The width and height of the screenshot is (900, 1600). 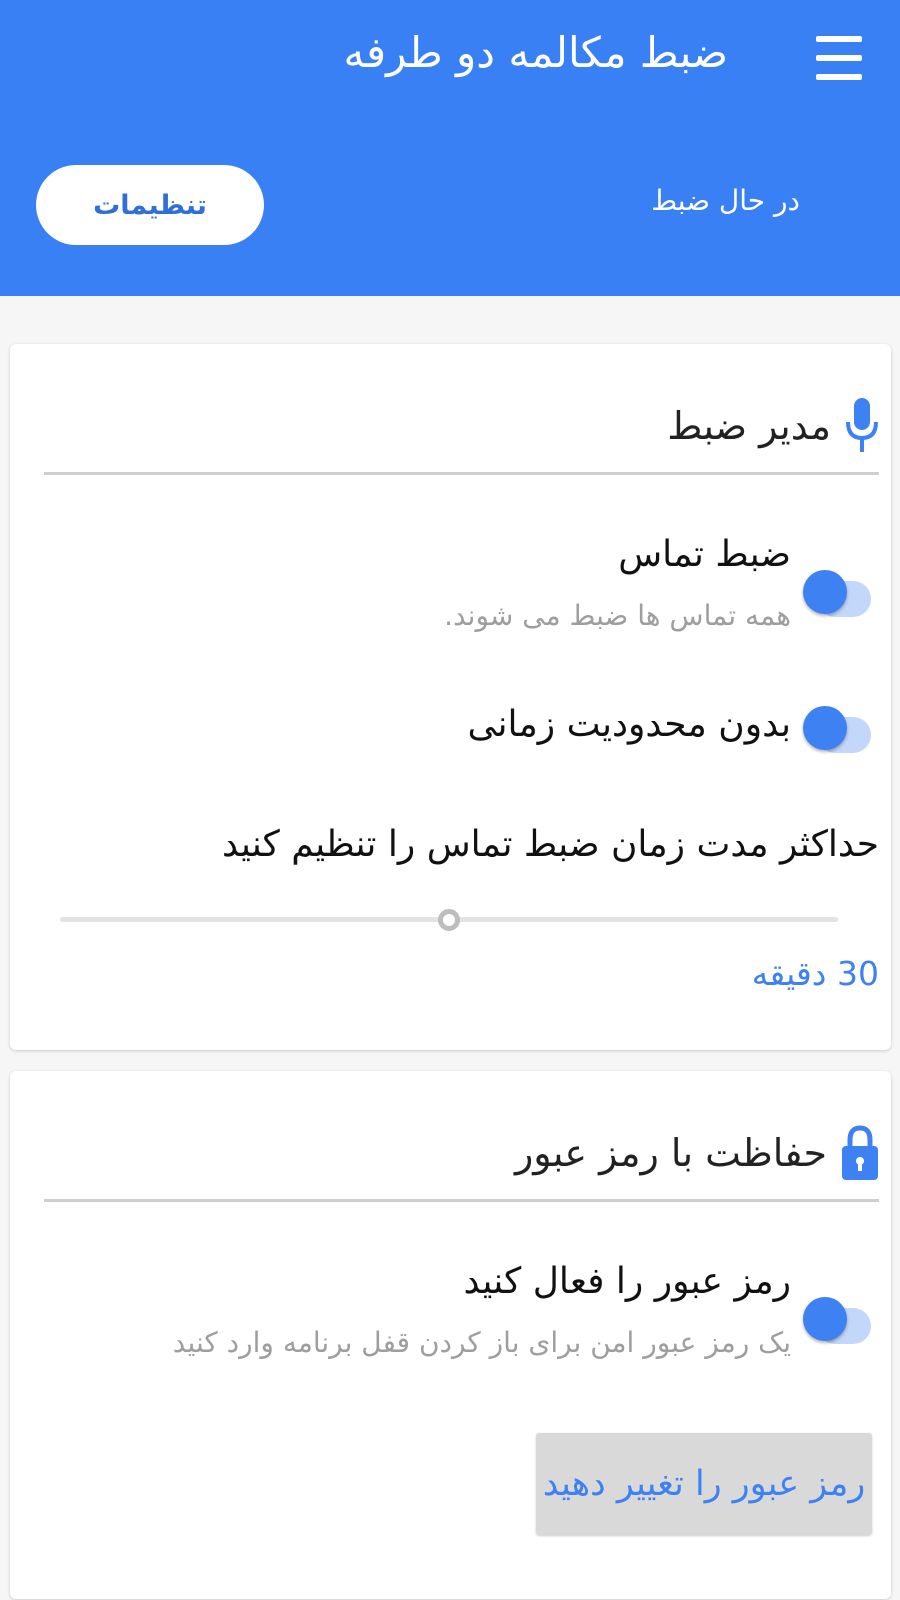 I want to click on app-title: ضبط مکالمه دو طرفه, so click(x=535, y=52).